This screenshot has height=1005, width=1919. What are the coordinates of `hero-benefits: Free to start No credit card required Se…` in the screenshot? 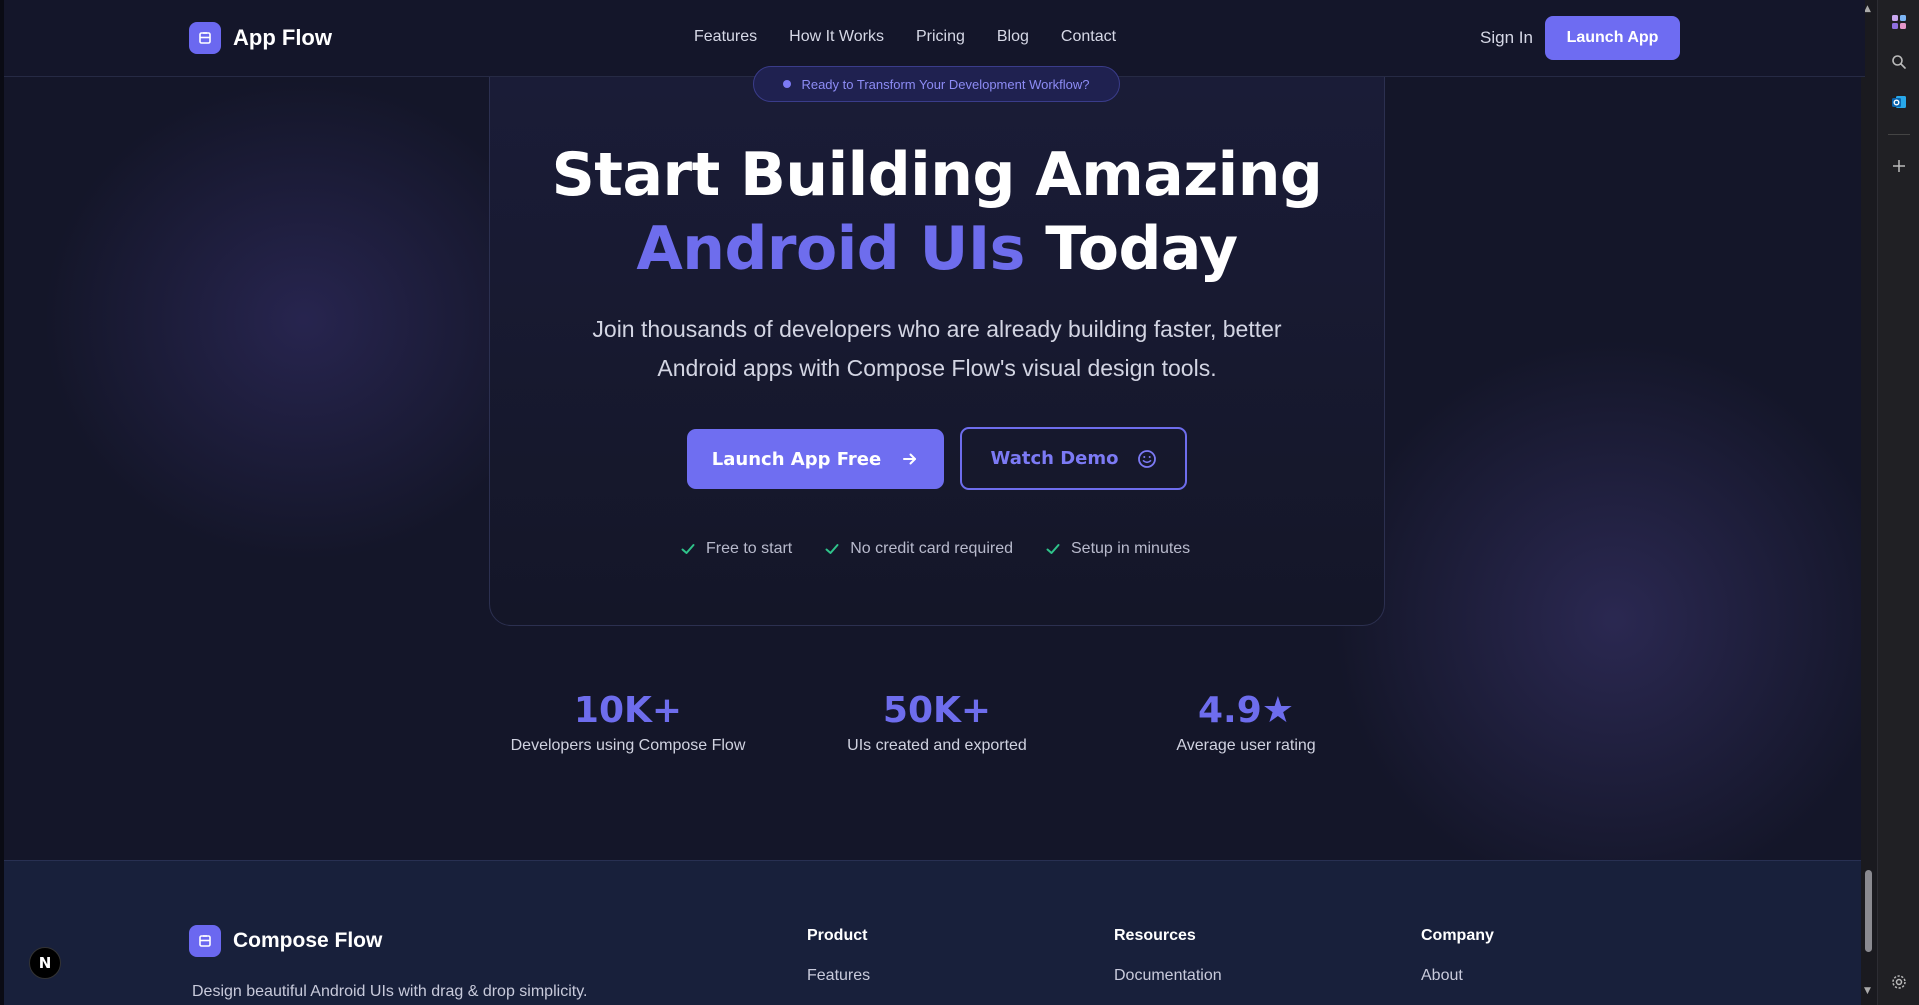 It's located at (935, 549).